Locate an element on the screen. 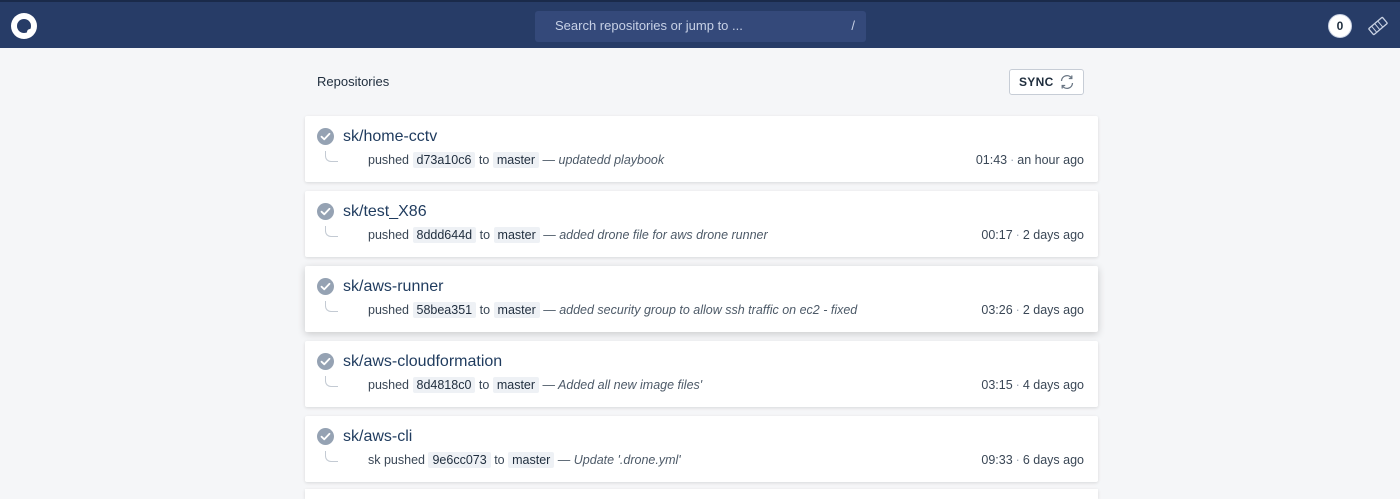 Image resolution: width=1400 pixels, height=499 pixels. repository-card-partial is located at coordinates (701, 494).